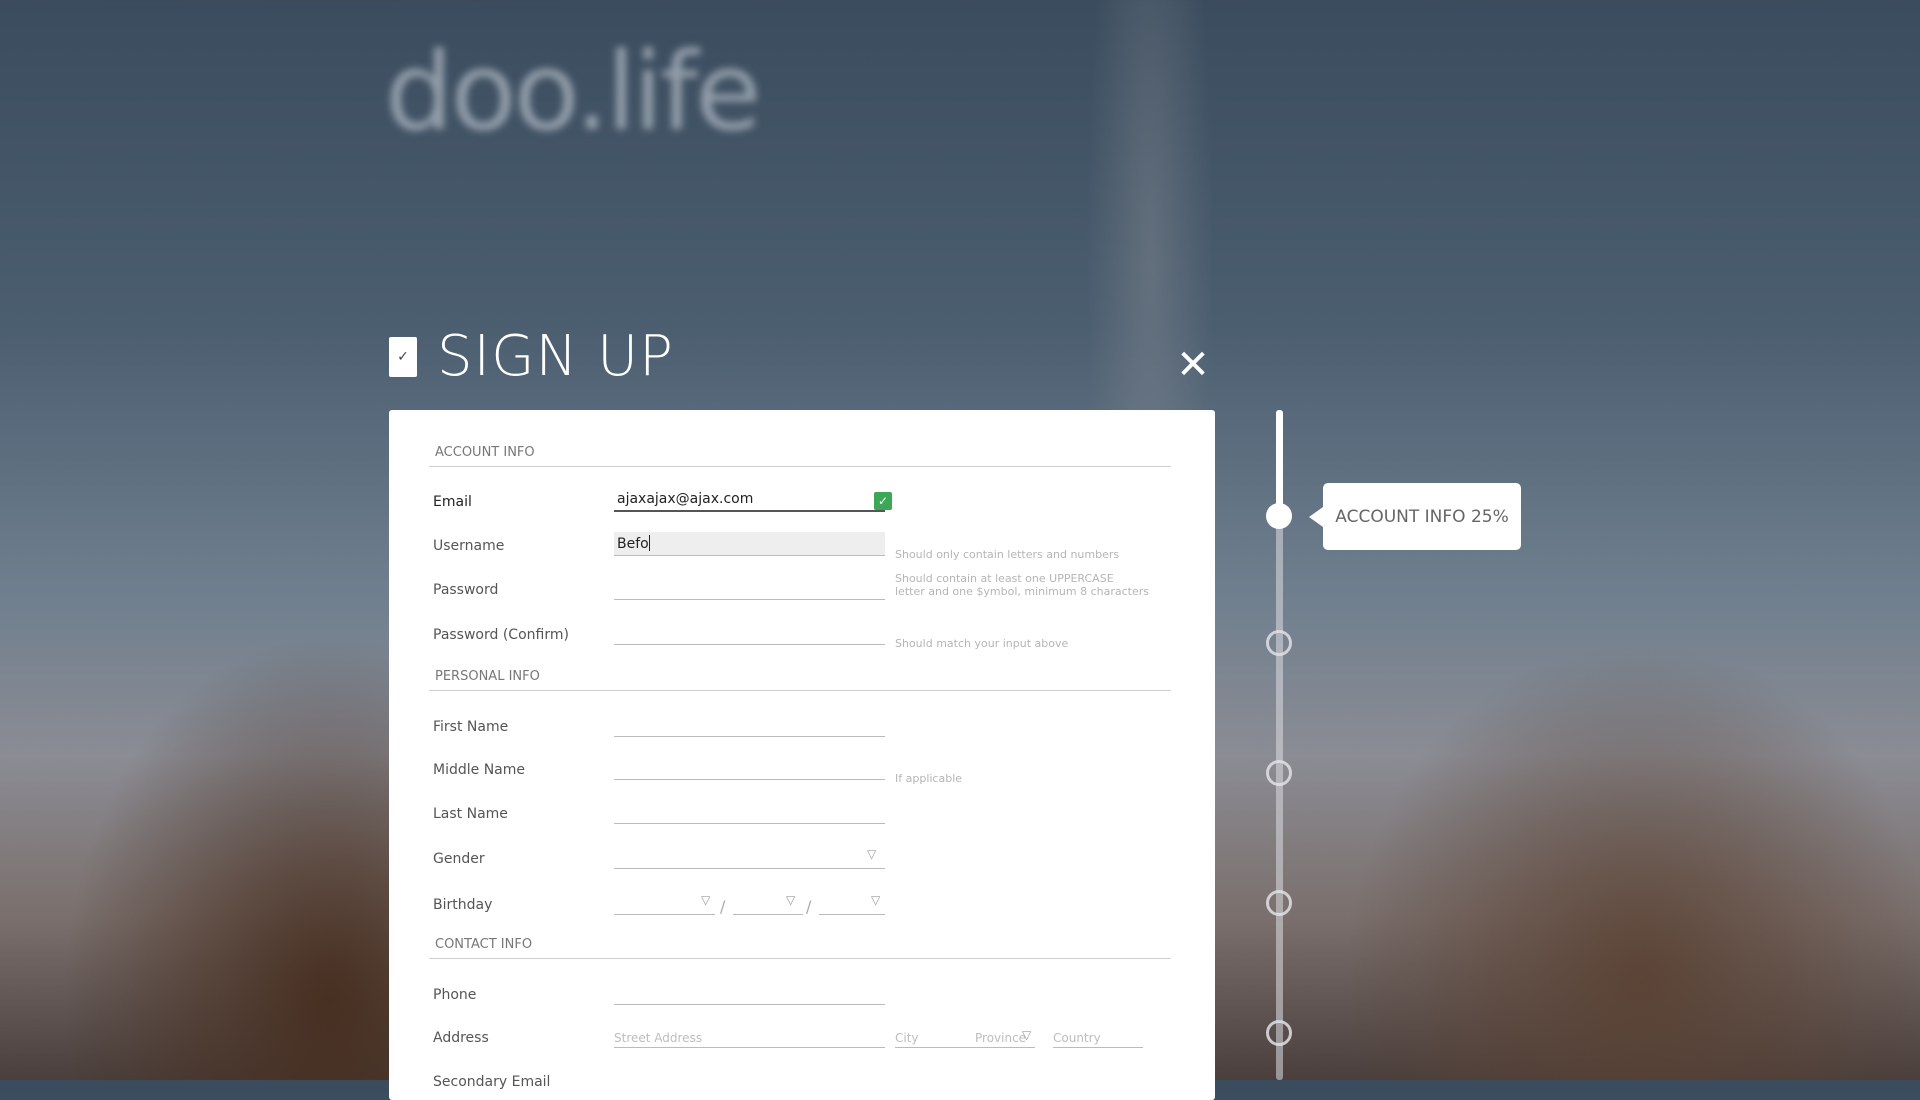 This screenshot has width=1920, height=1100. Describe the element at coordinates (484, 944) in the screenshot. I see `section-title: CONTACT INFO` at that location.